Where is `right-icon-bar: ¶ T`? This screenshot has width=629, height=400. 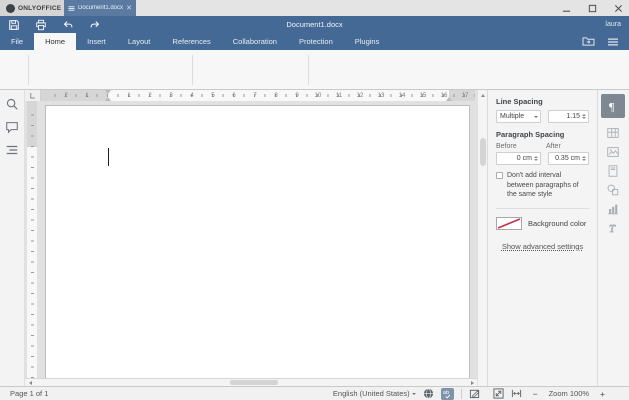
right-icon-bar: ¶ T is located at coordinates (612, 238).